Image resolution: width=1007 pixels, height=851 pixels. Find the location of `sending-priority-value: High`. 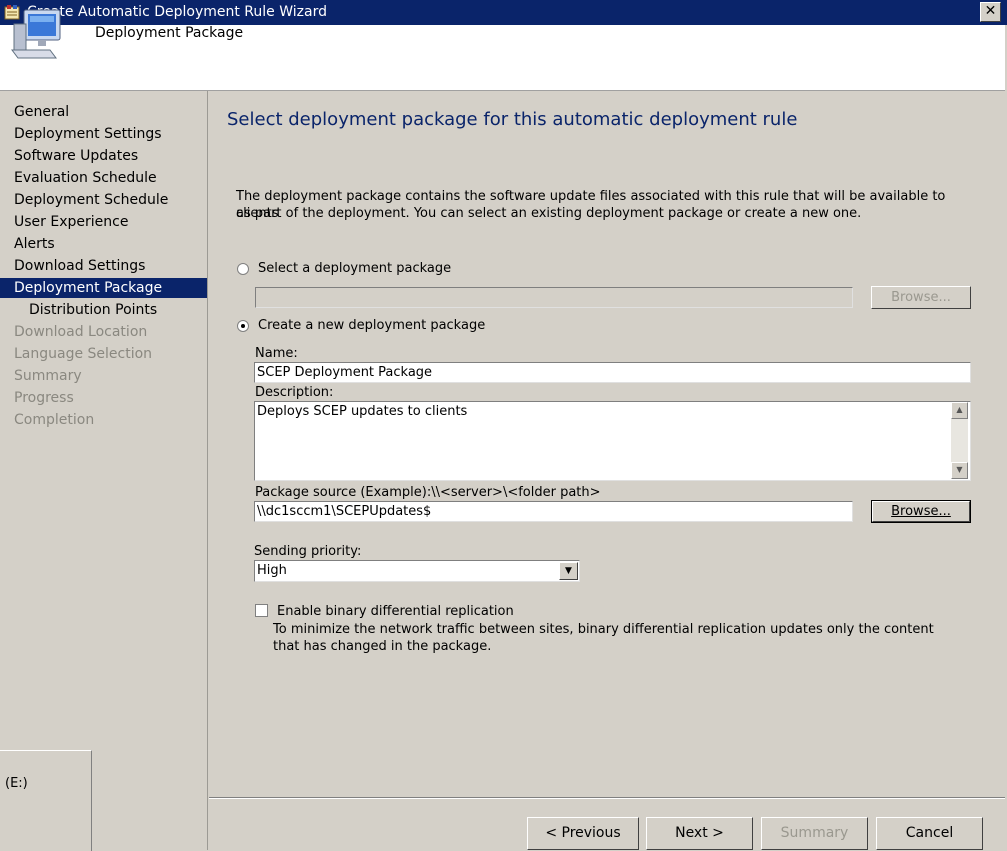

sending-priority-value: High is located at coordinates (272, 570).